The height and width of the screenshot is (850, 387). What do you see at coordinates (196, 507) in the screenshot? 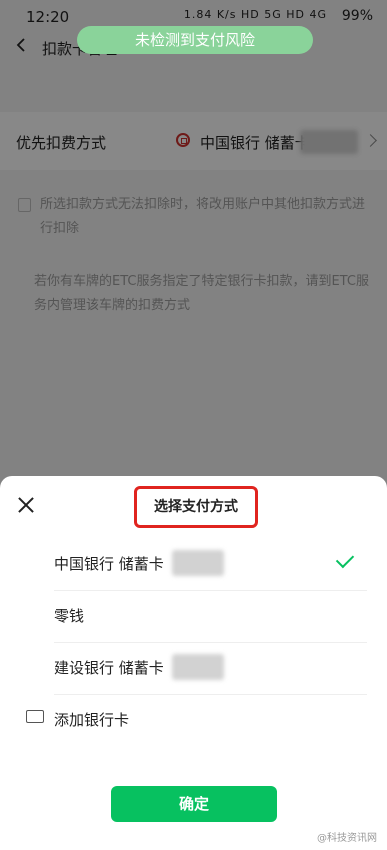
I see `sheet-title: 选择支付方式` at bounding box center [196, 507].